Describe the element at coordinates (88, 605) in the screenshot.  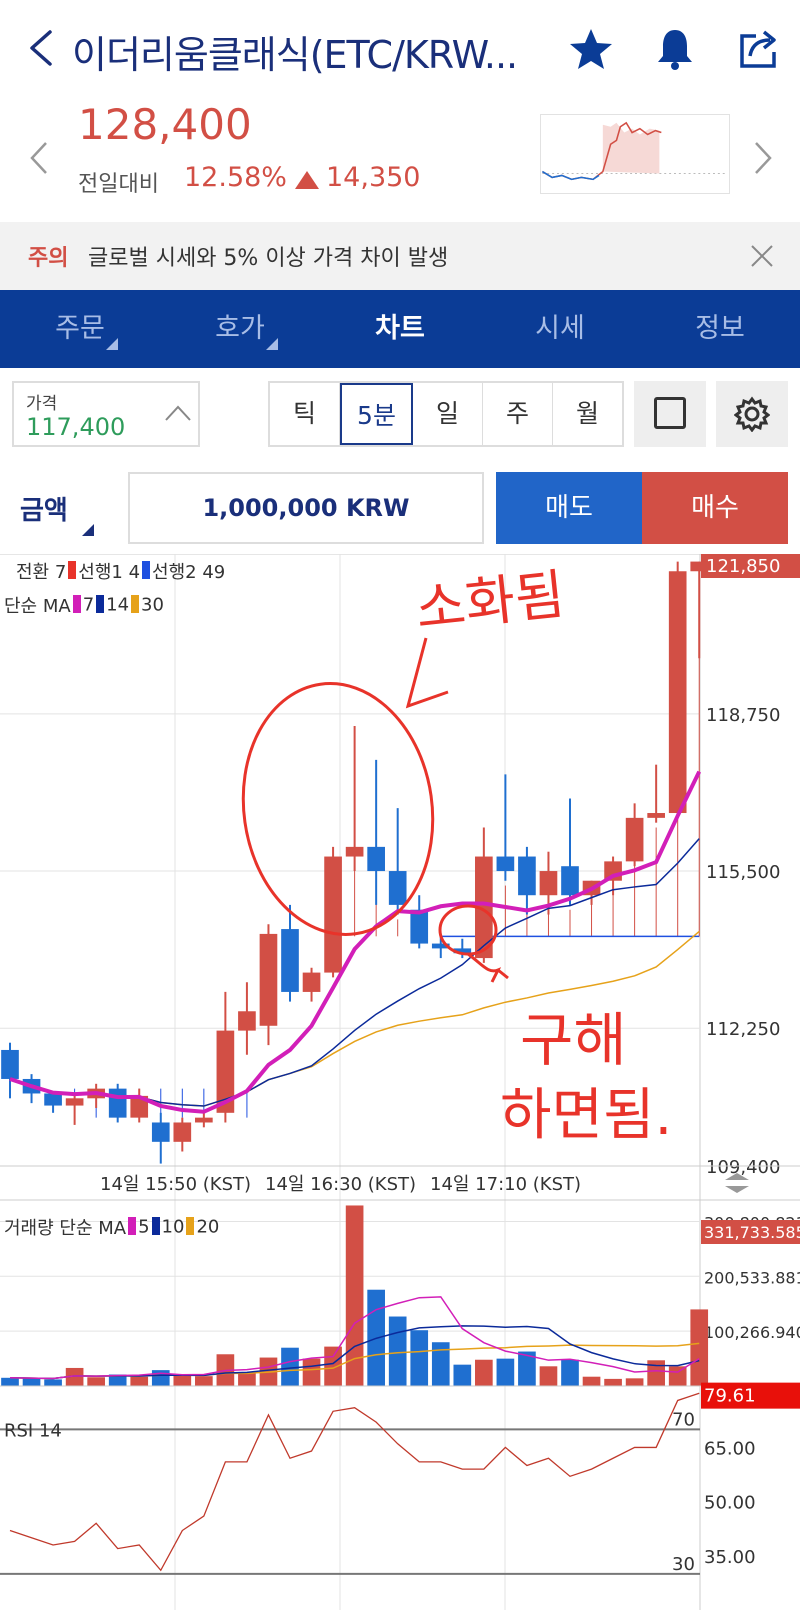
I see `legend-ma7: 7` at that location.